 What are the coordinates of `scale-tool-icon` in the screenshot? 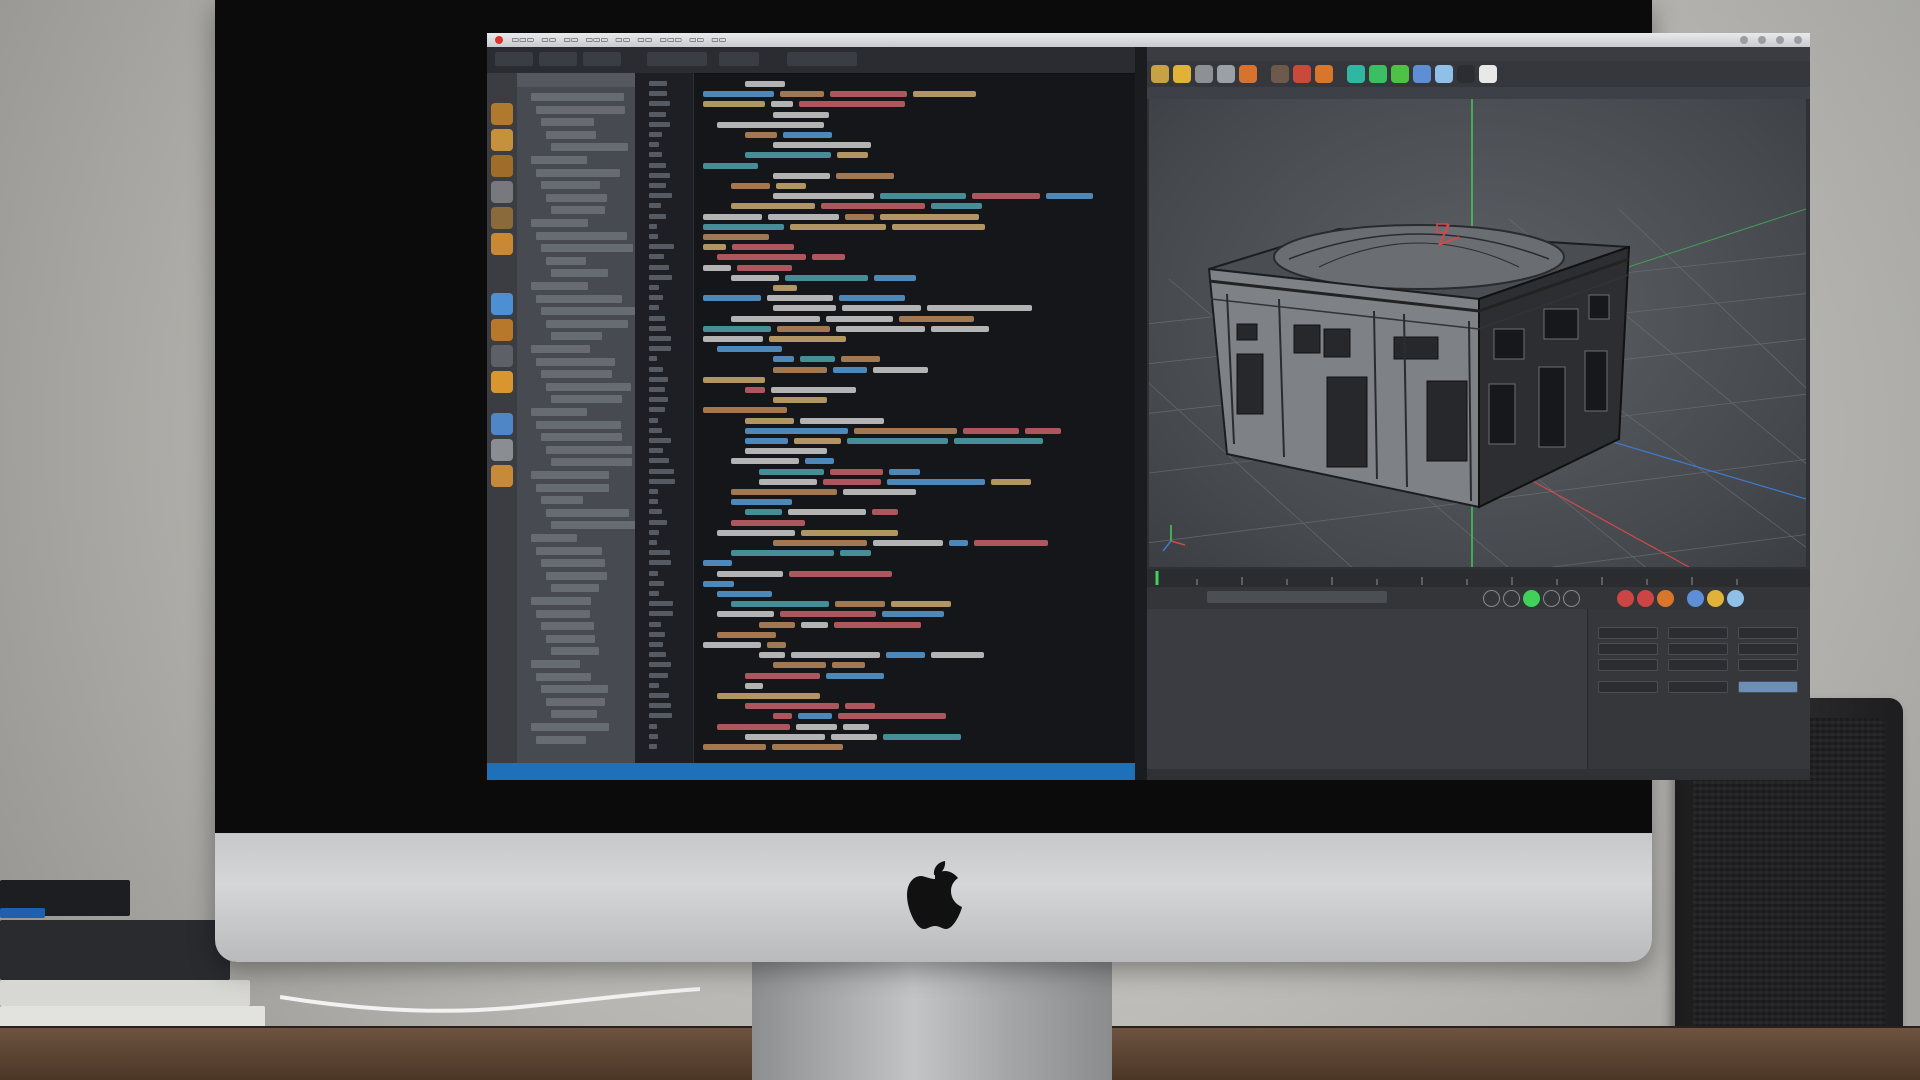 It's located at (1182, 74).